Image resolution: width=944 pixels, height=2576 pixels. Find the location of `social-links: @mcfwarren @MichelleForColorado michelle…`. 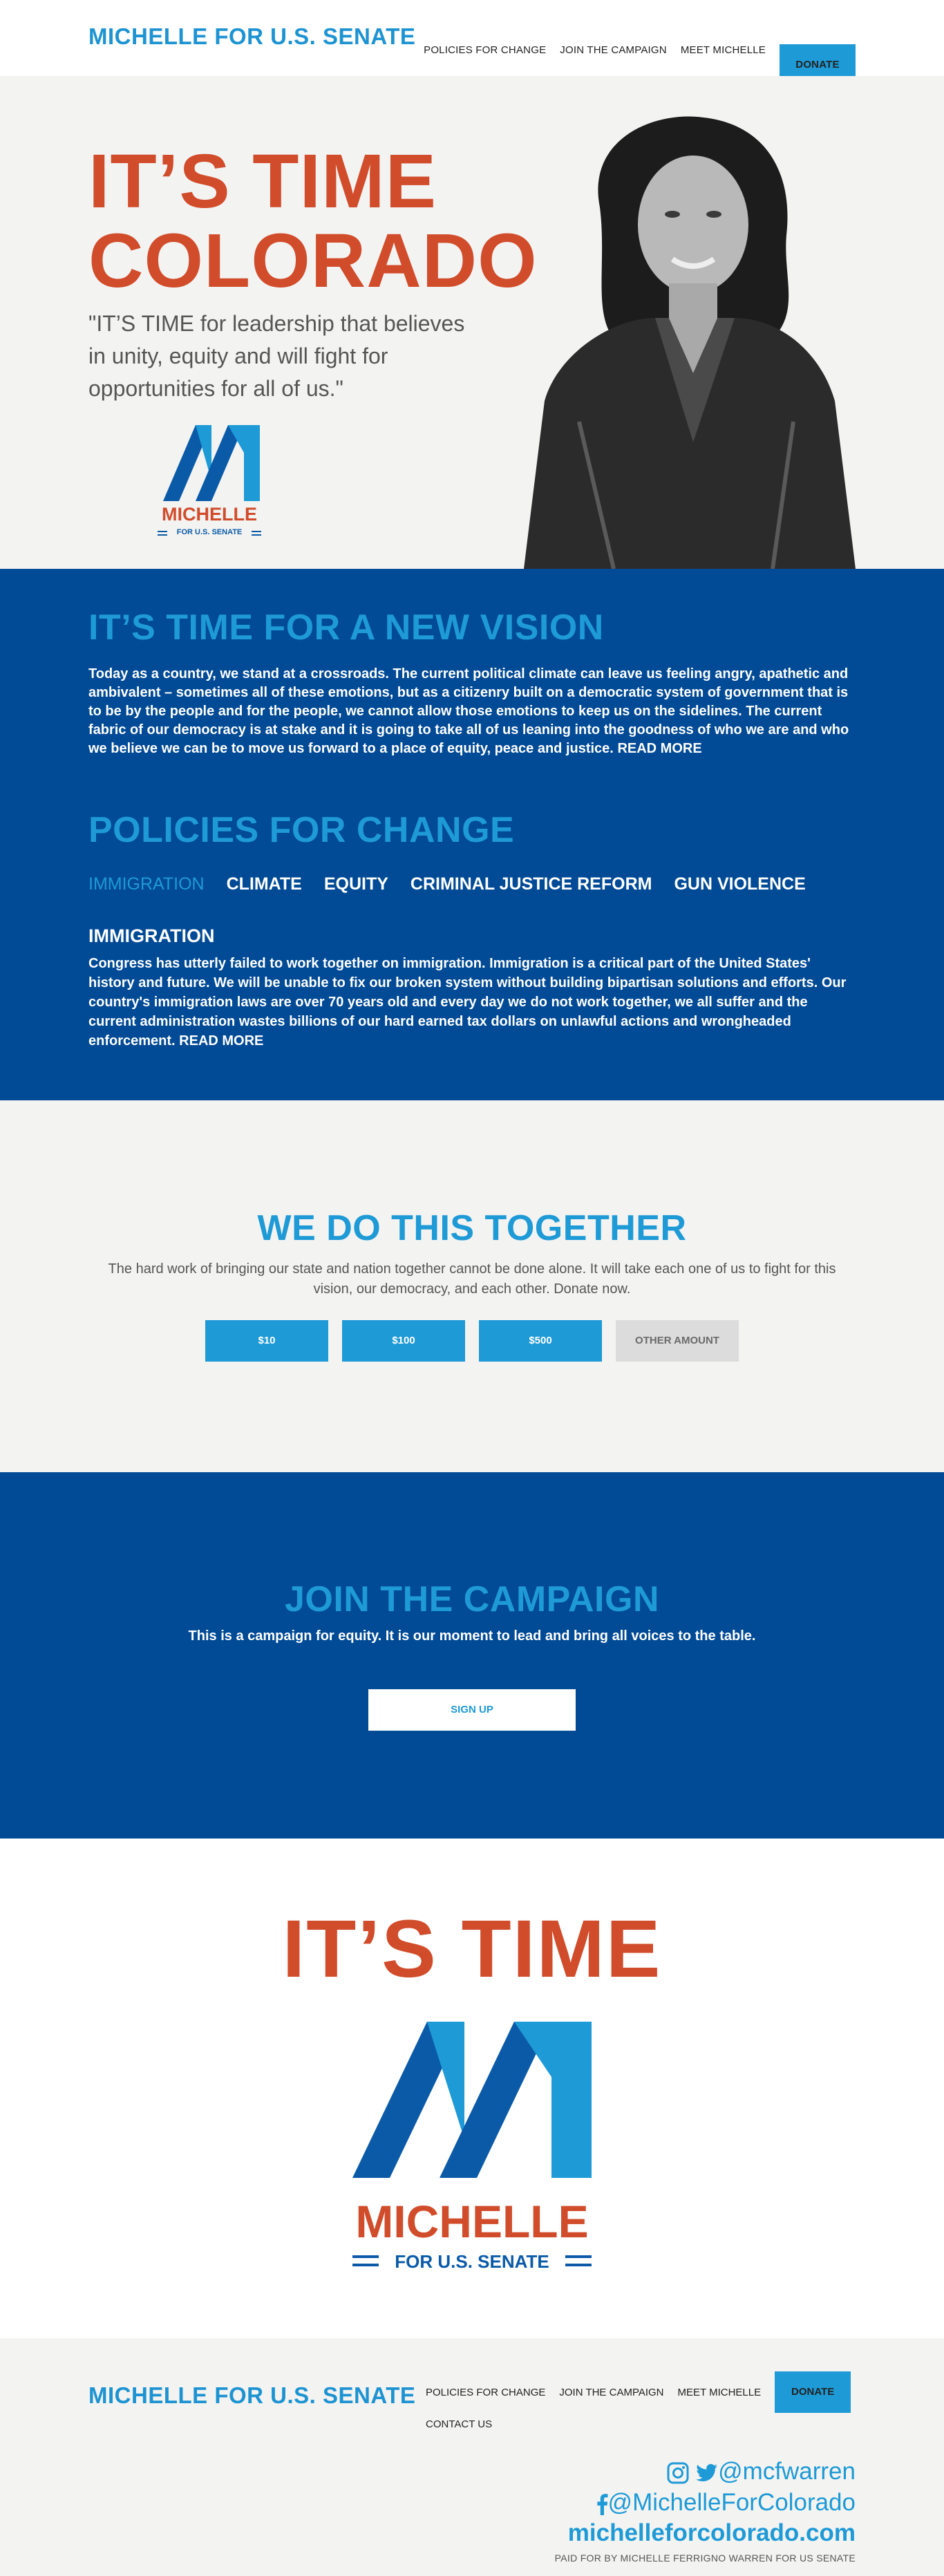

social-links: @mcfwarren @MichelleForColorado michelle… is located at coordinates (712, 2502).